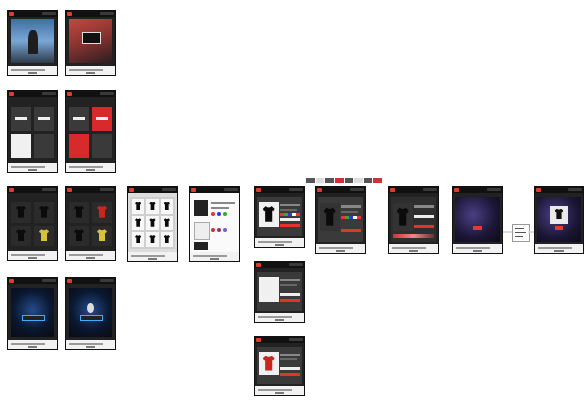  I want to click on screen-categories-red, so click(90, 131).